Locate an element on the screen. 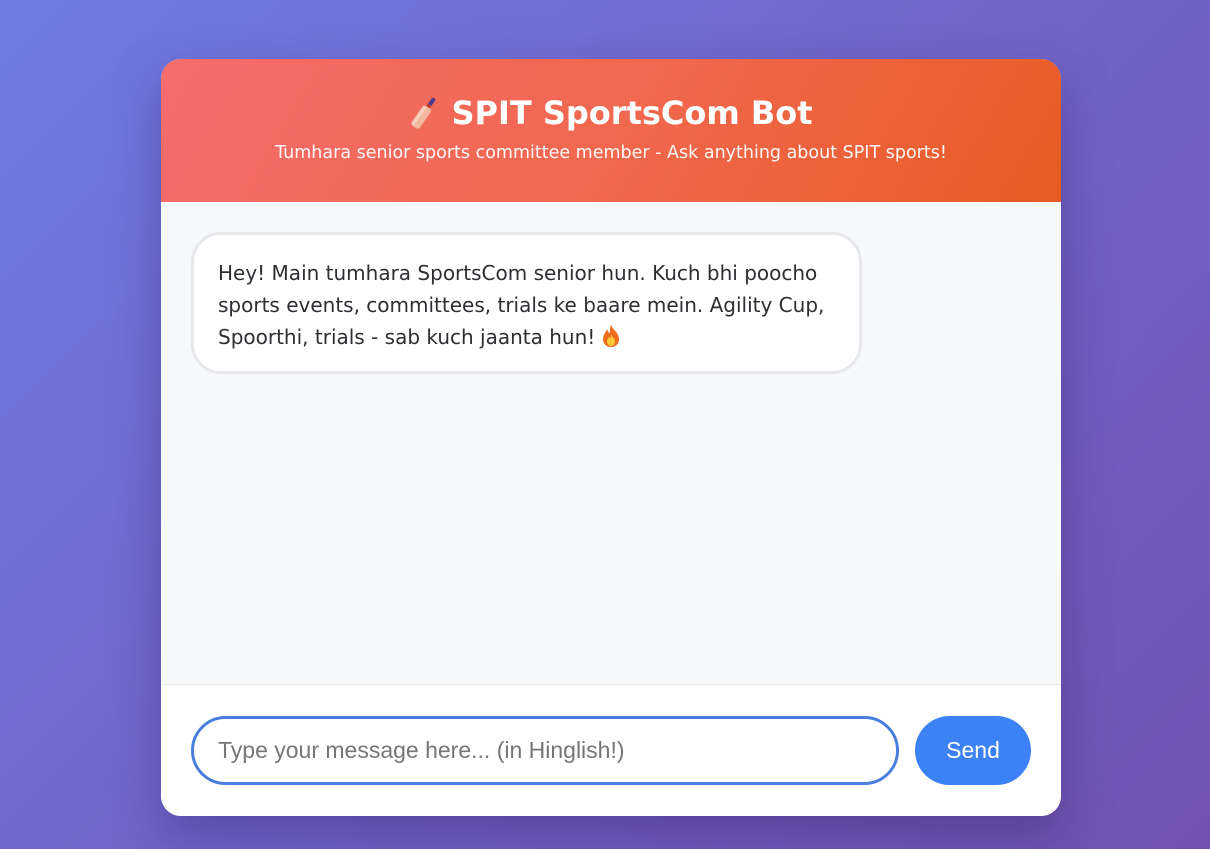 The image size is (1210, 849). cricket-bat-icon is located at coordinates (424, 113).